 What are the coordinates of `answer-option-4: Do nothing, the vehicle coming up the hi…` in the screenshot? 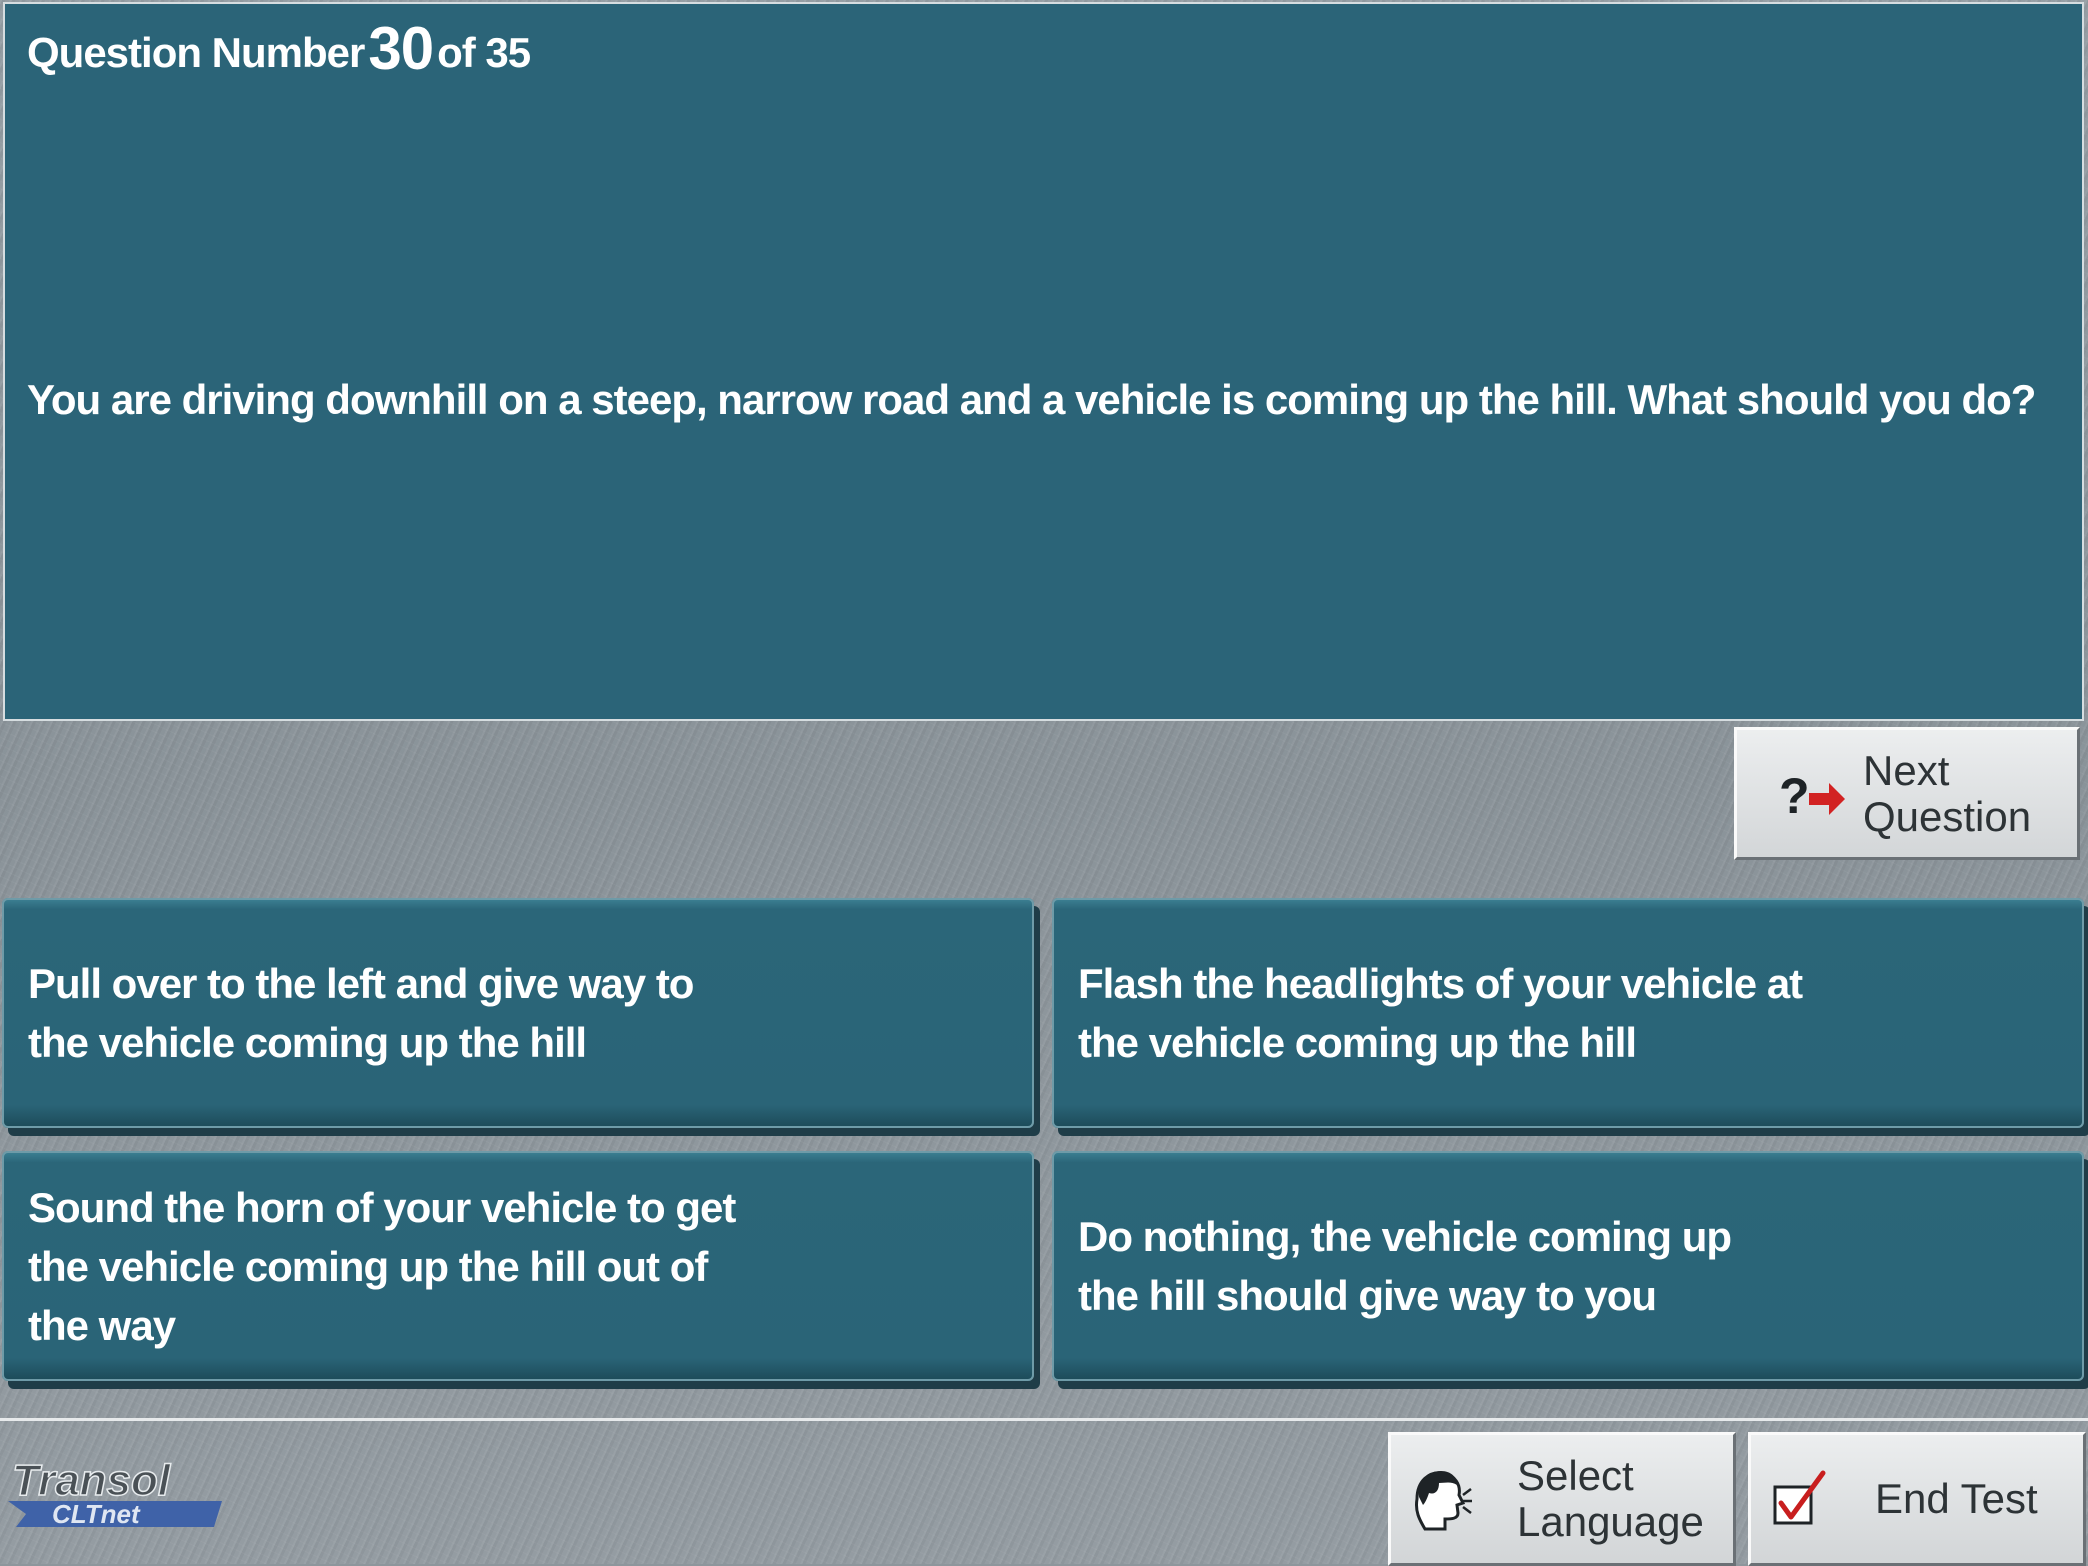 It's located at (1568, 1266).